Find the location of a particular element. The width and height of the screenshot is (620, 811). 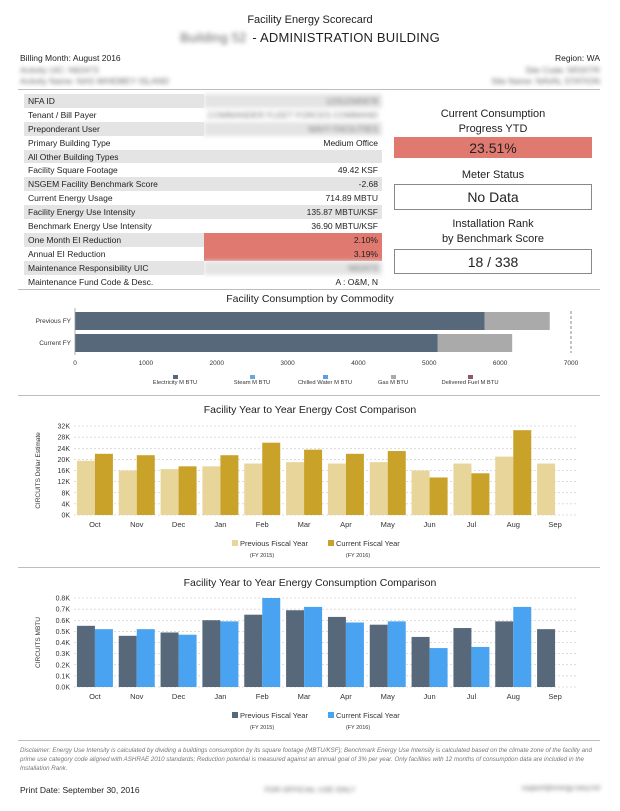

cost-legend-curr-sub: (FY 2016) is located at coordinates (358, 556).